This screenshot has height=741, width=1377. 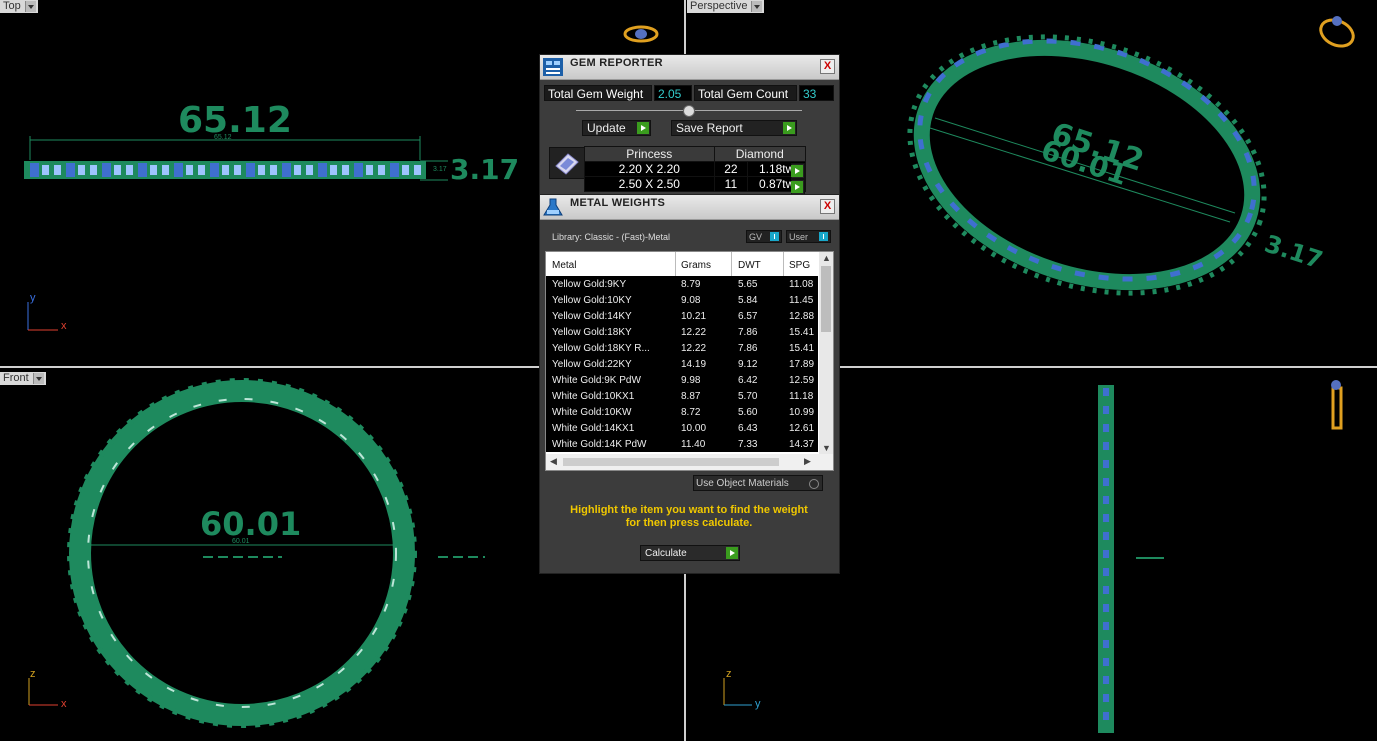 I want to click on top-dimension-length-small: 65.12, so click(x=223, y=137).